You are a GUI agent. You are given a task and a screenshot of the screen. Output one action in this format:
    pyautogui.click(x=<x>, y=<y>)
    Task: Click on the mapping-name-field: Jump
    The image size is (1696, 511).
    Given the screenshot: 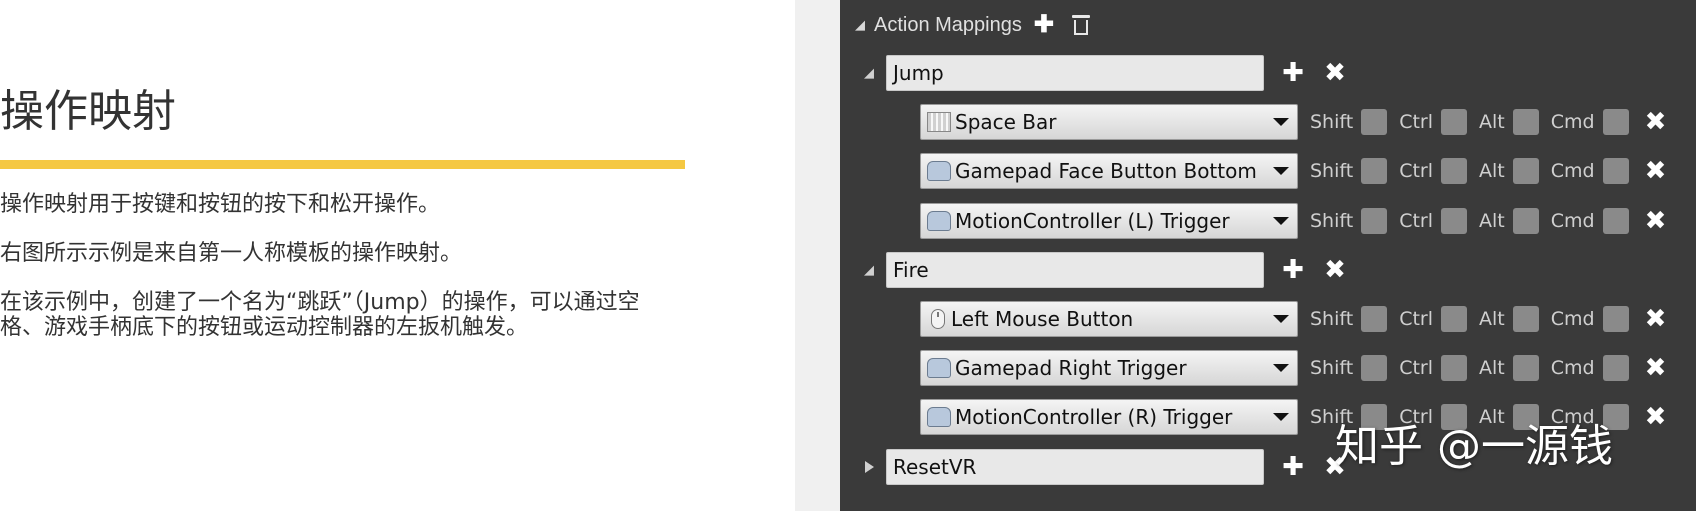 What is the action you would take?
    pyautogui.click(x=1075, y=73)
    